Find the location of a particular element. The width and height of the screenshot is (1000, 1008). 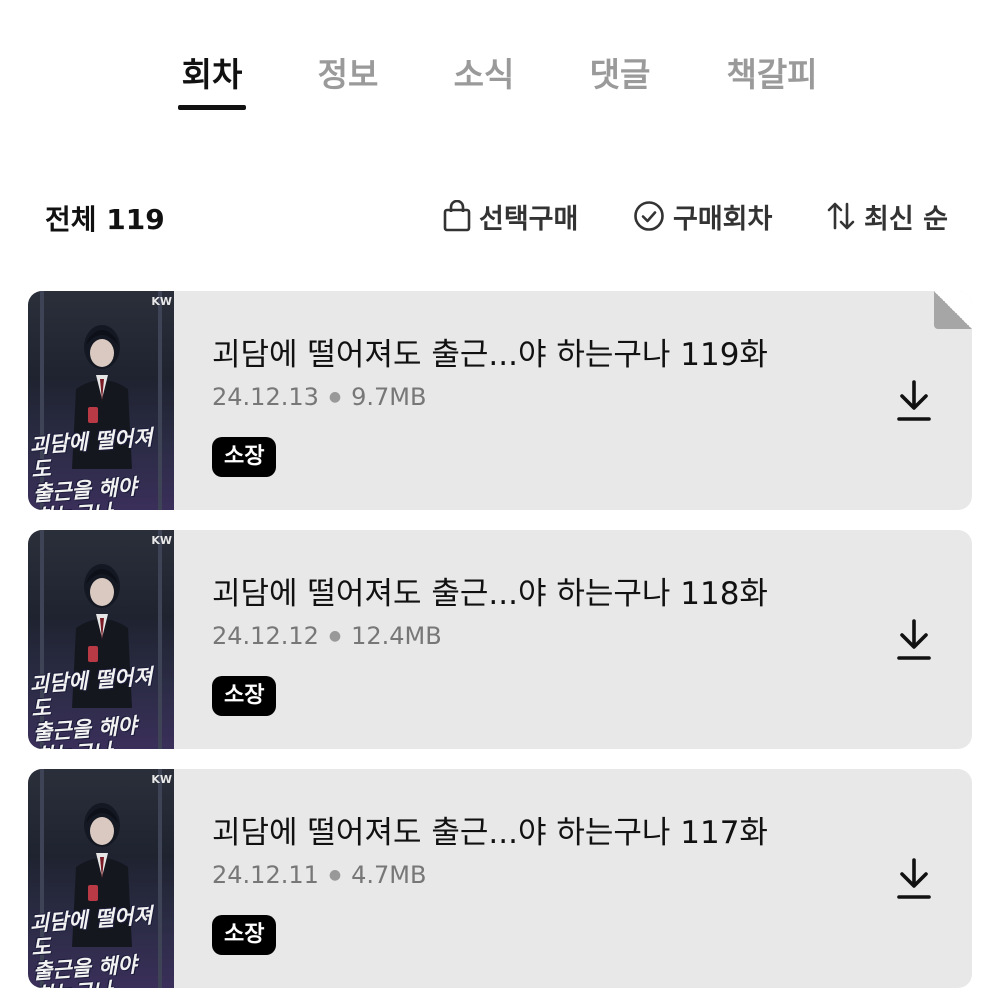

check-circle-icon is located at coordinates (649, 216).